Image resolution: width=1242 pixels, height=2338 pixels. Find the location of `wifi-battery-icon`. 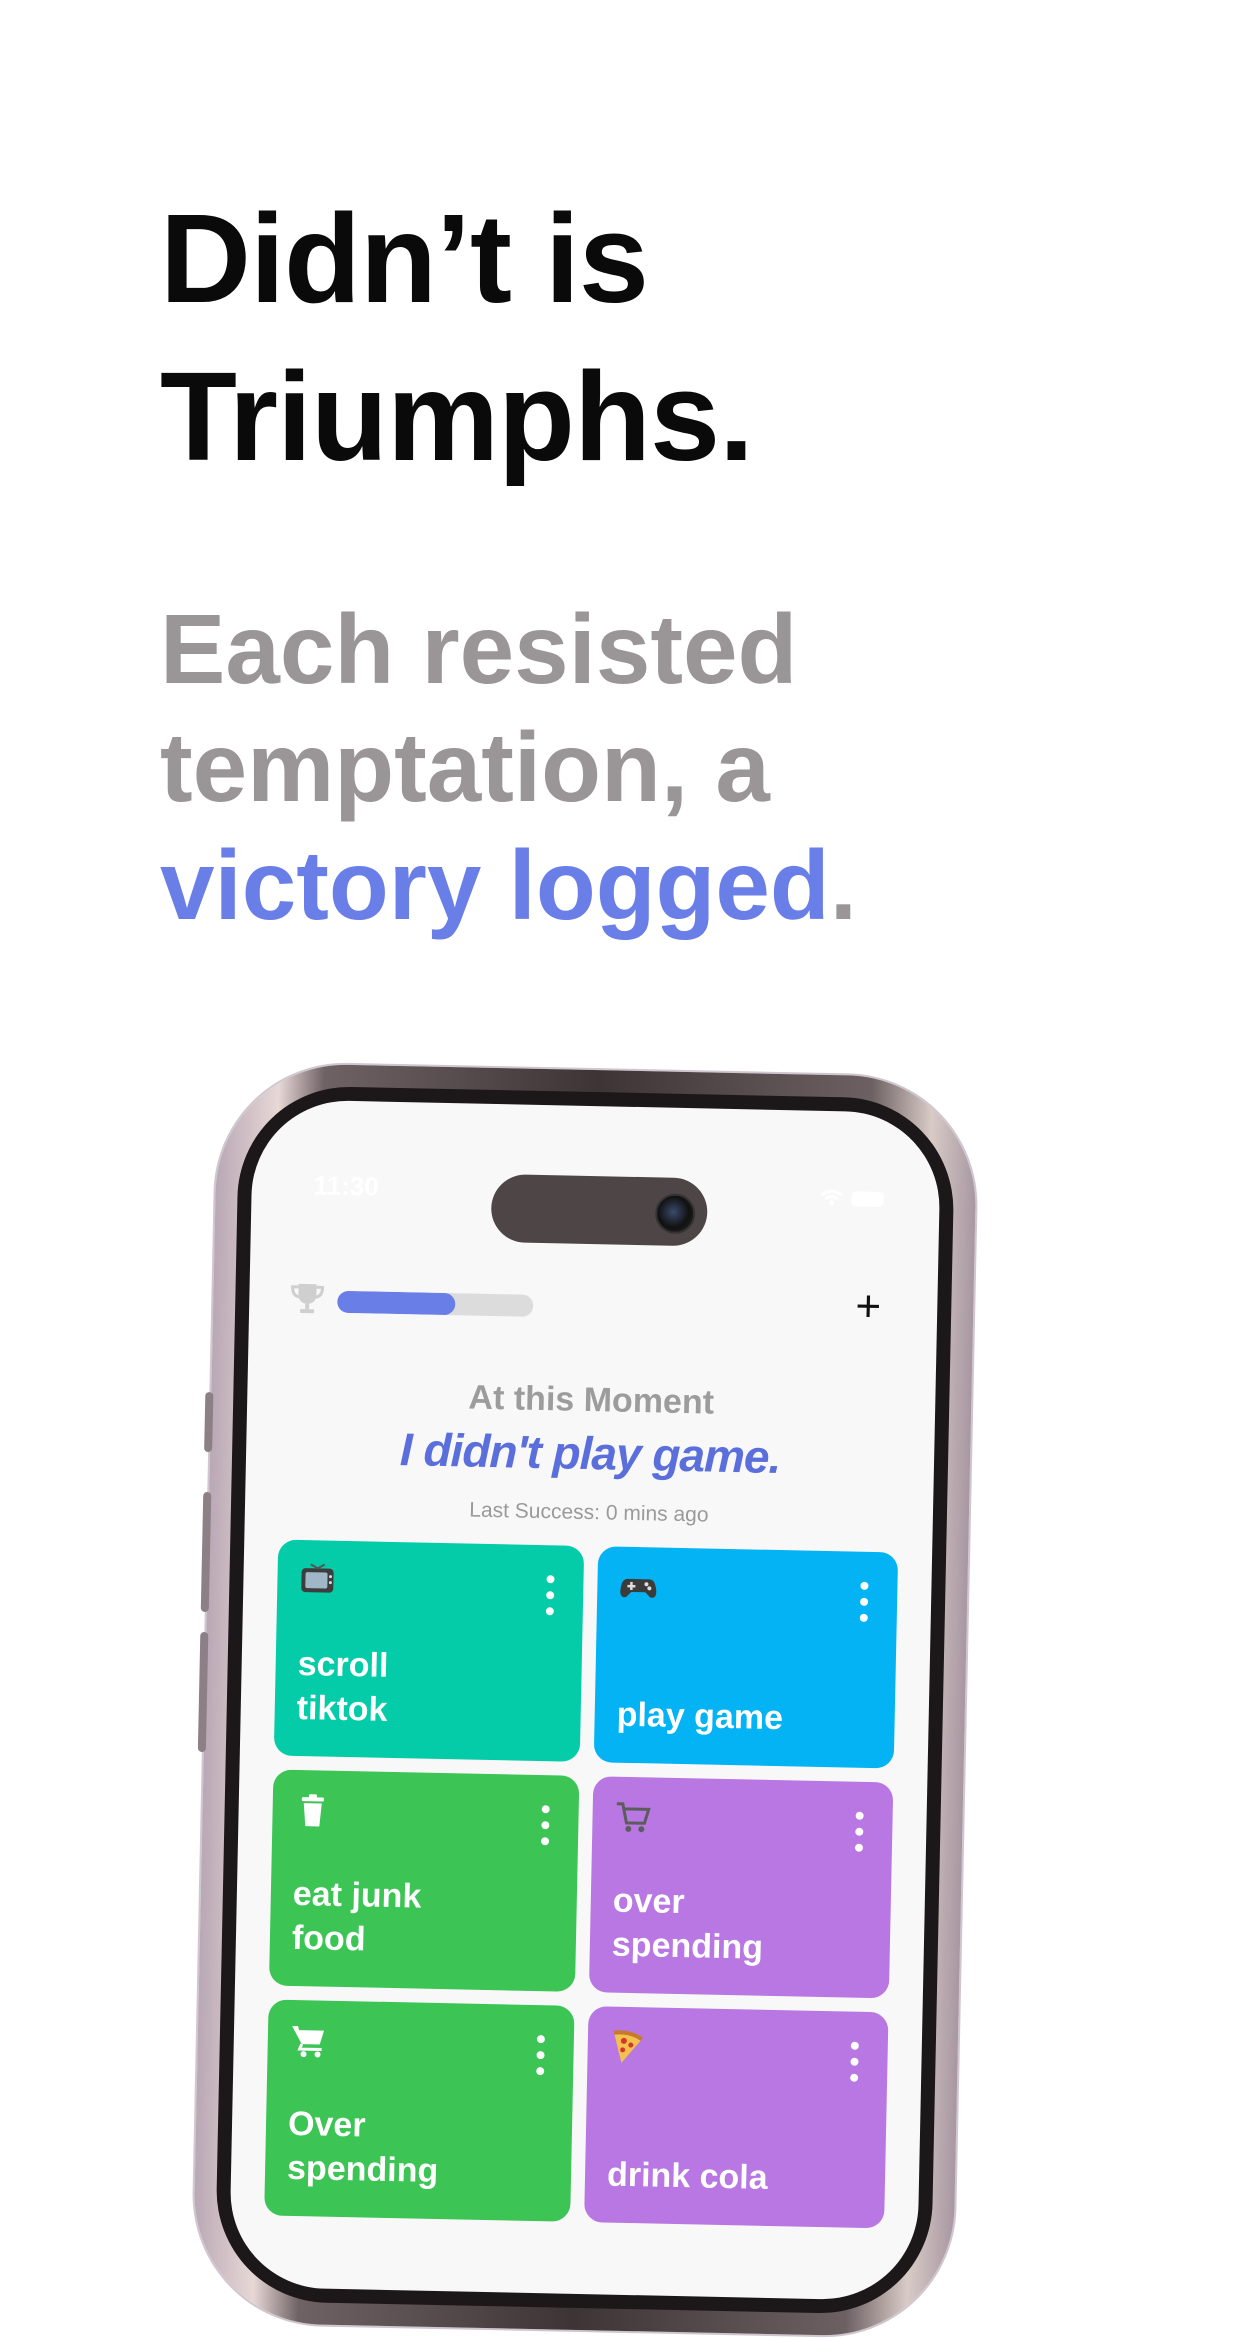

wifi-battery-icon is located at coordinates (852, 1198).